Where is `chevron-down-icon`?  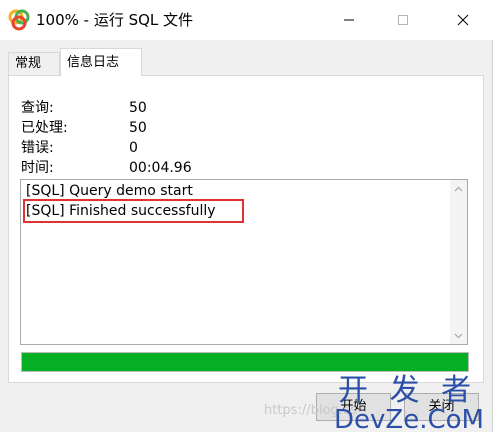 chevron-down-icon is located at coordinates (458, 335).